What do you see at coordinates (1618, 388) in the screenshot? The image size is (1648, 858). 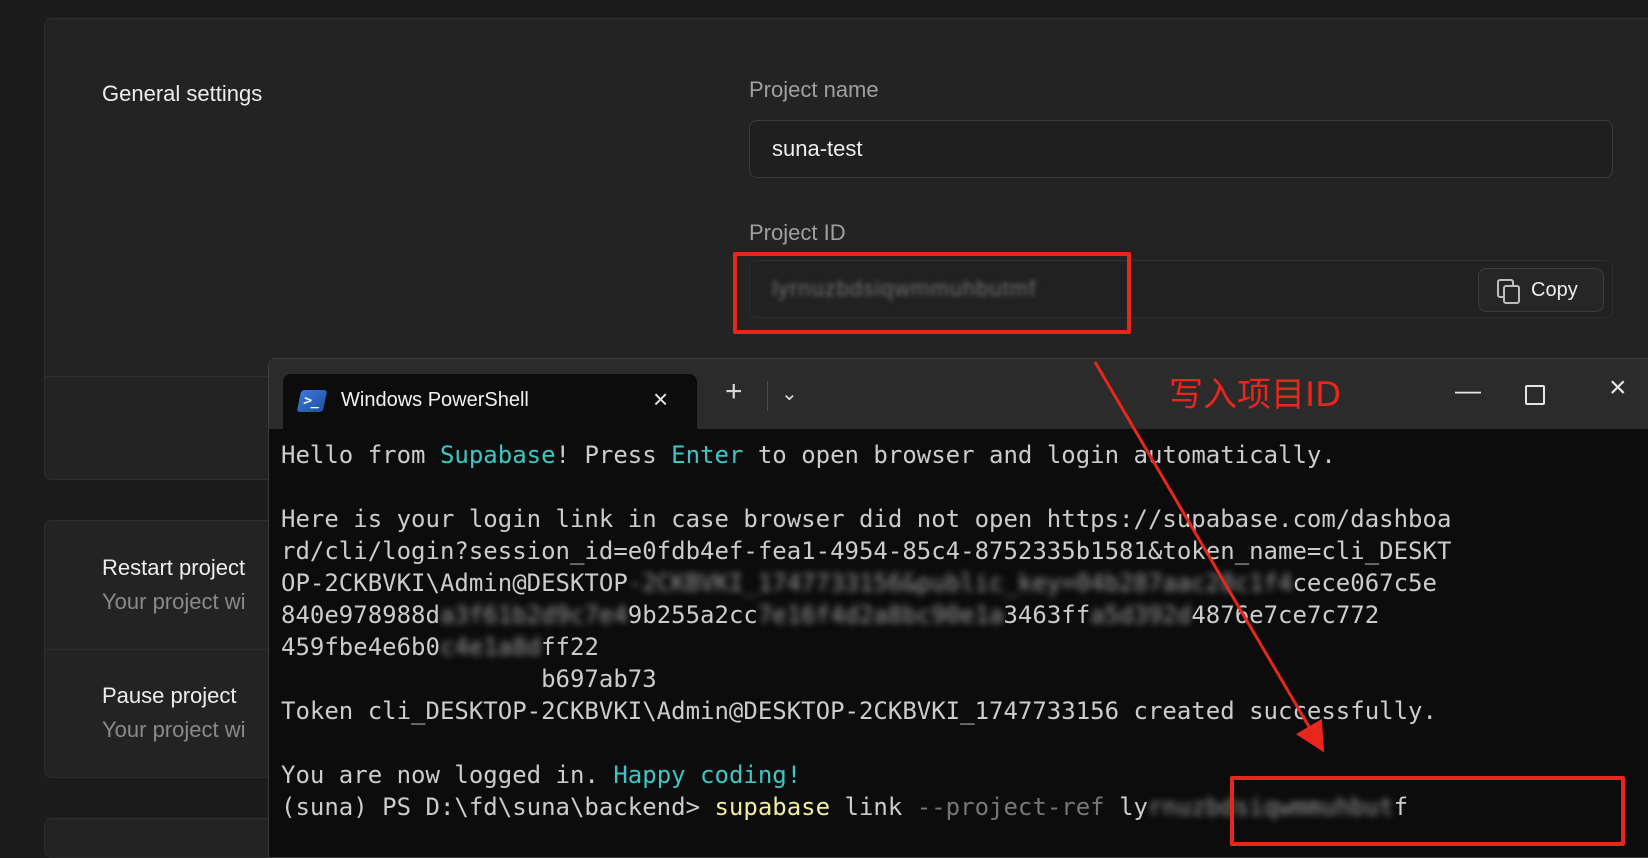 I see `window-close-button: ×` at bounding box center [1618, 388].